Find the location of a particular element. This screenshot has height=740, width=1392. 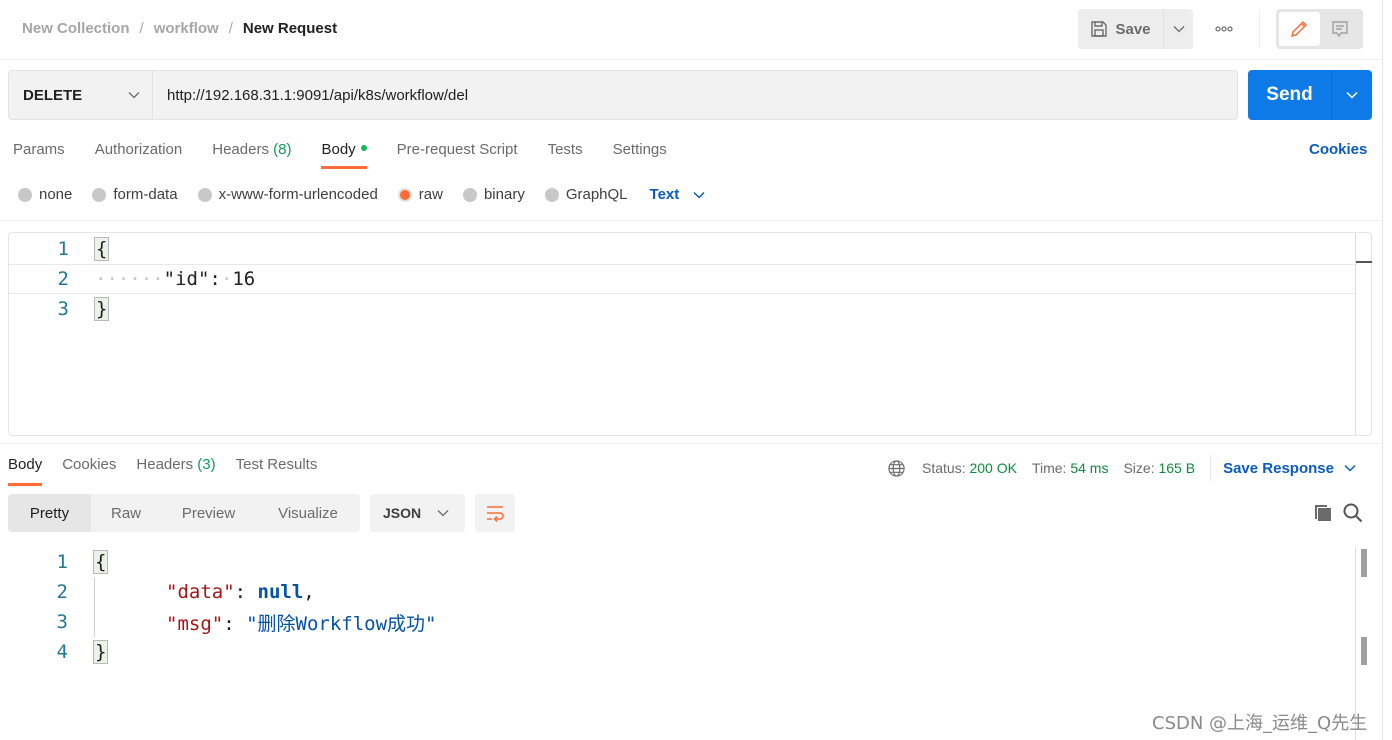

response-tabs: Body Cookies Headers (3) Test Results is located at coordinates (172, 471).